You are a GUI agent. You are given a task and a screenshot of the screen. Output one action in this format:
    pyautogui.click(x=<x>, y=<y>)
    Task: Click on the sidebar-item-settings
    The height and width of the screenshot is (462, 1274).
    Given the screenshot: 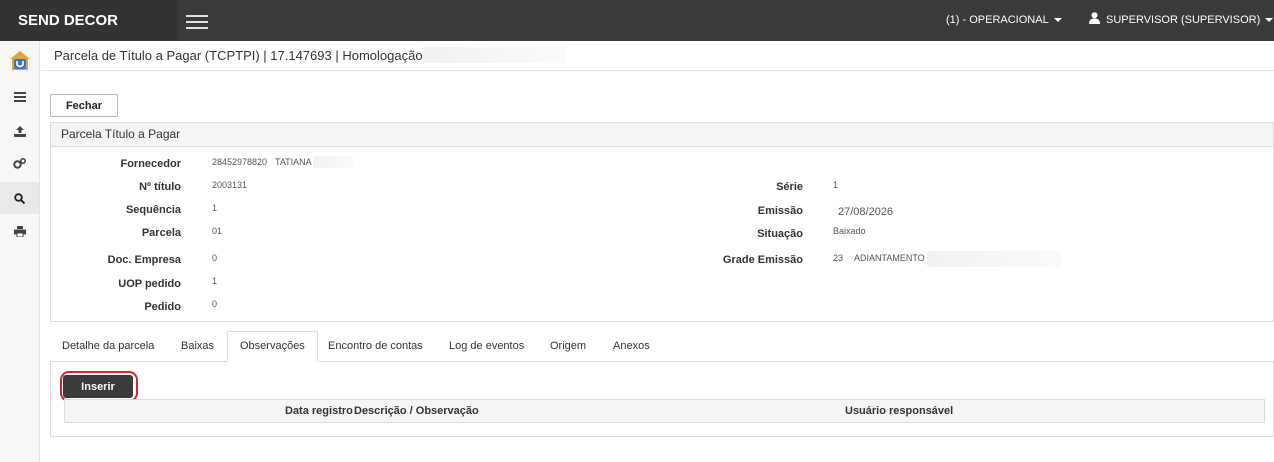 What is the action you would take?
    pyautogui.click(x=19, y=163)
    